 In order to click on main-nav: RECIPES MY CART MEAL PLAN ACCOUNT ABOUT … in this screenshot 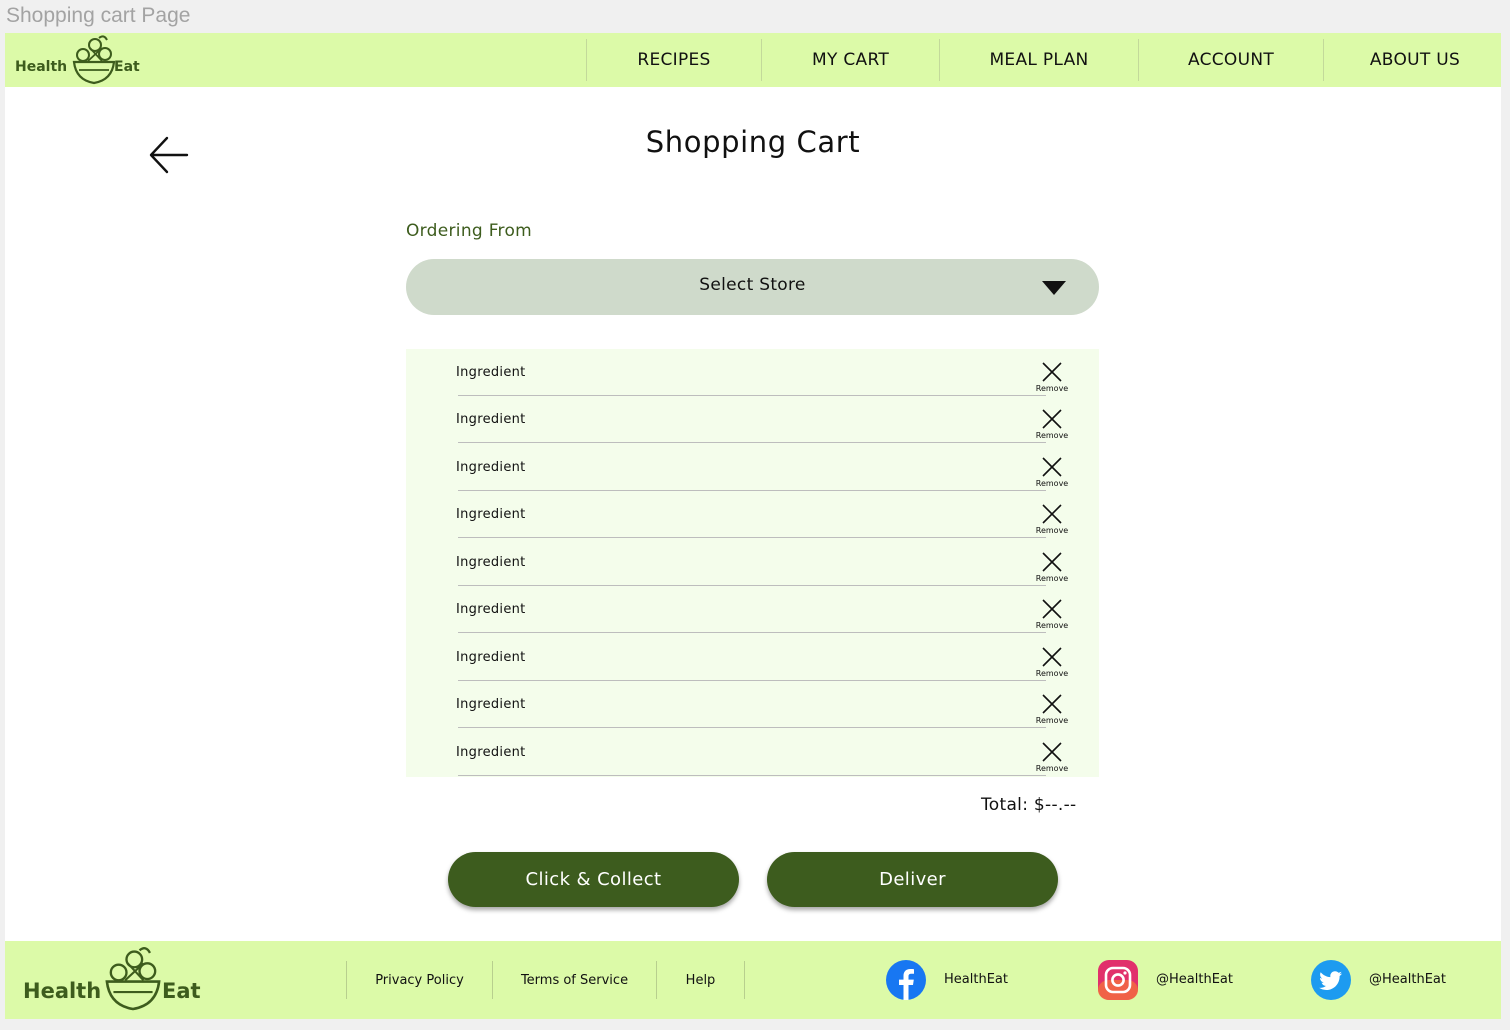, I will do `click(1043, 60)`.